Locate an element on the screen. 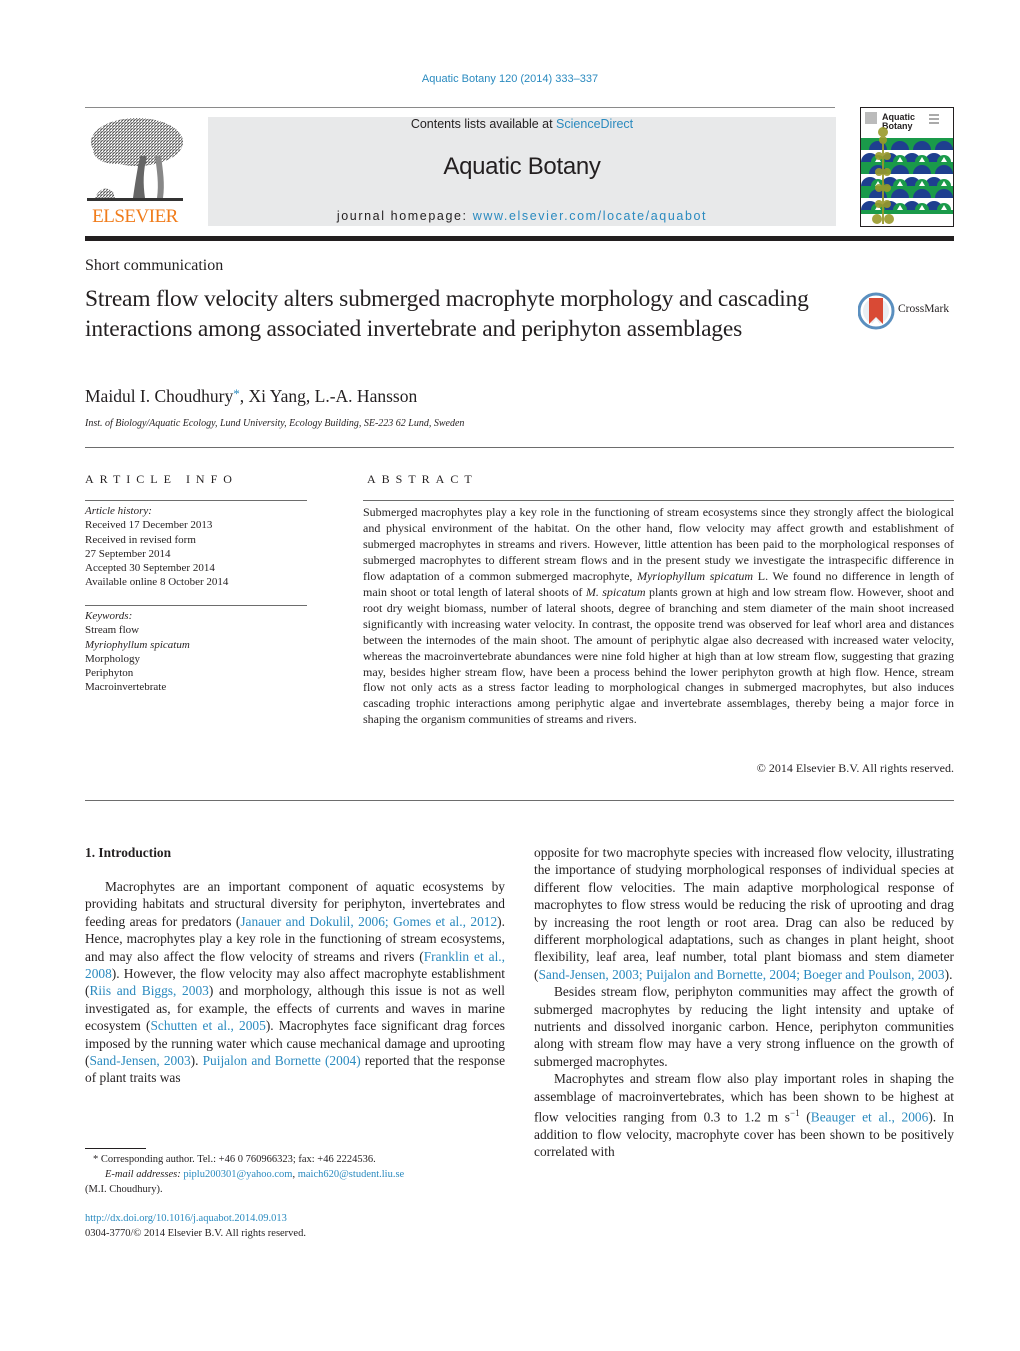  article-type: Short communication is located at coordinates (154, 265).